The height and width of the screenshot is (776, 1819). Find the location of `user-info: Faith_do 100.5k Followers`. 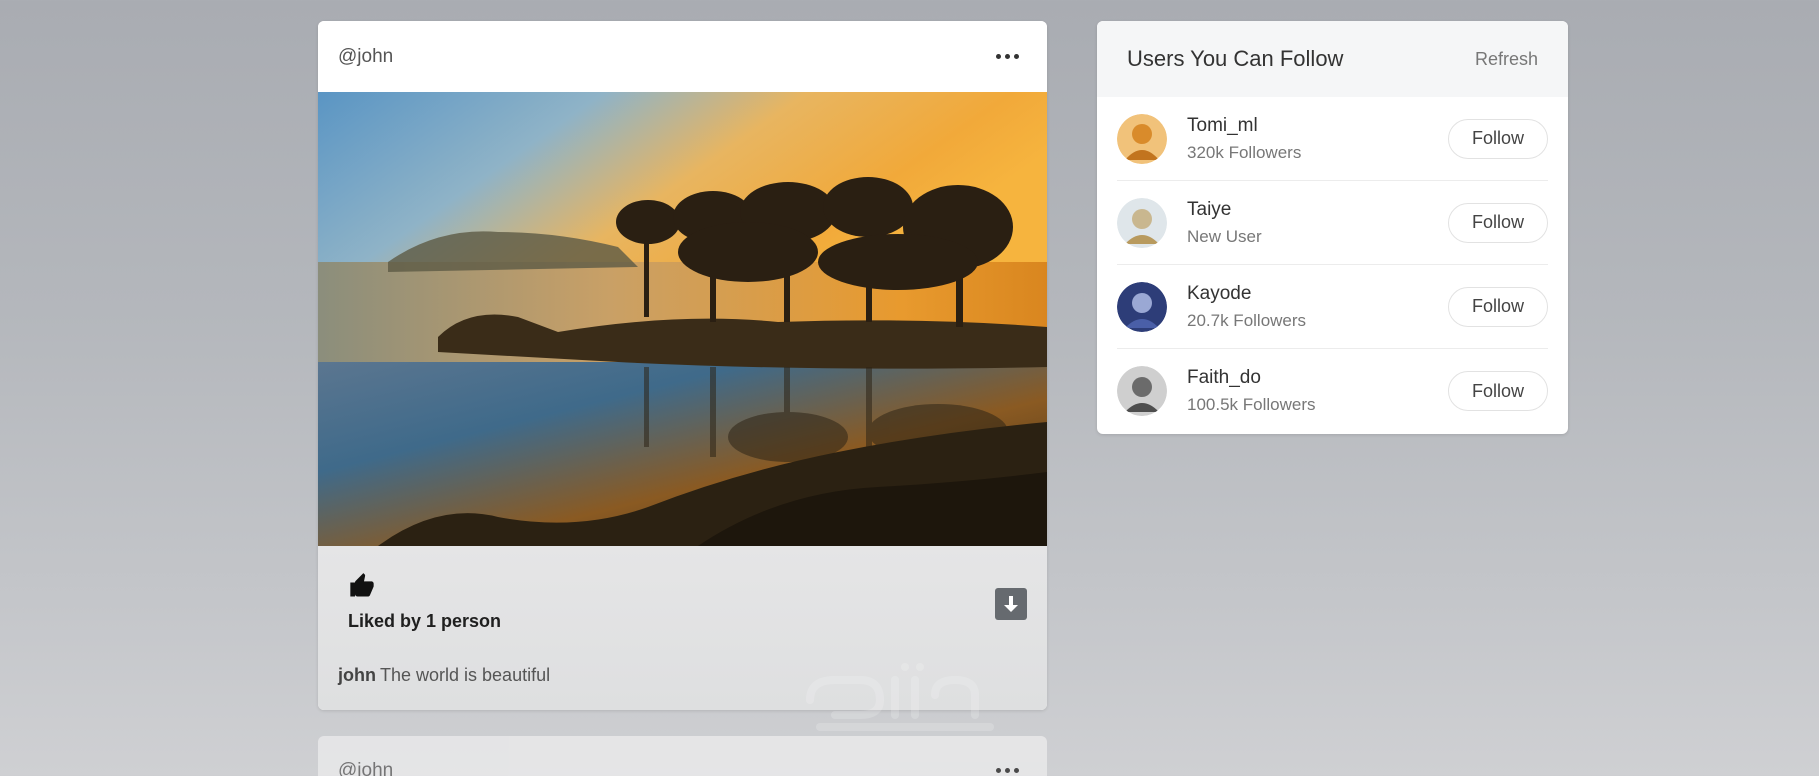

user-info: Faith_do 100.5k Followers is located at coordinates (1317, 391).